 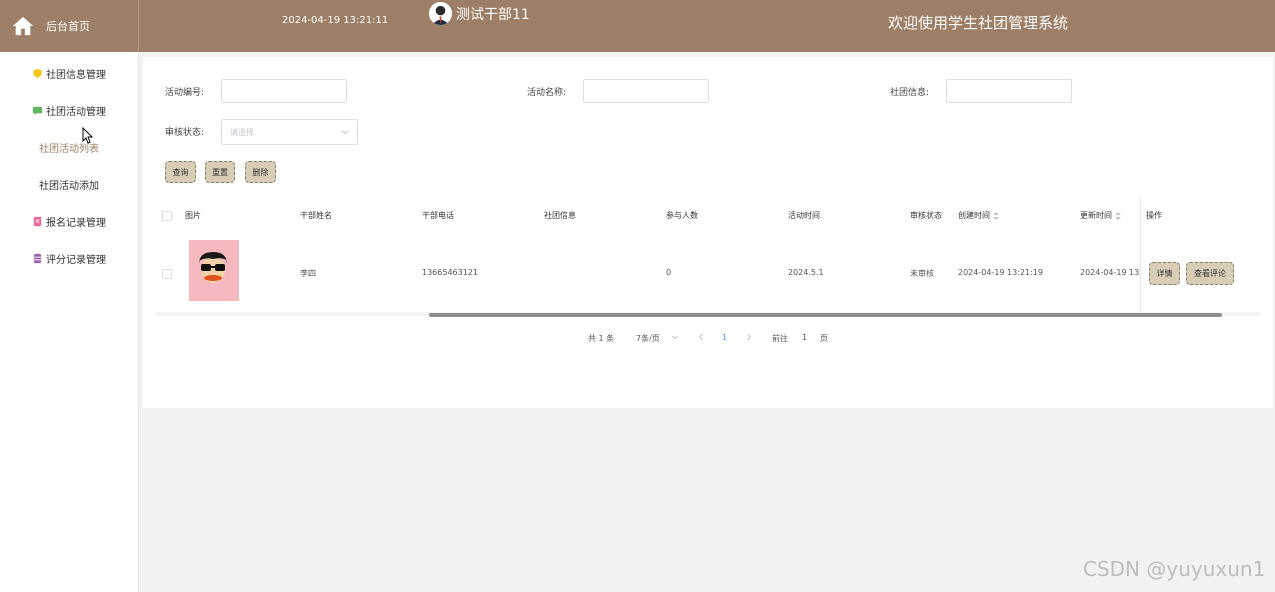 What do you see at coordinates (440, 13) in the screenshot?
I see `avatar` at bounding box center [440, 13].